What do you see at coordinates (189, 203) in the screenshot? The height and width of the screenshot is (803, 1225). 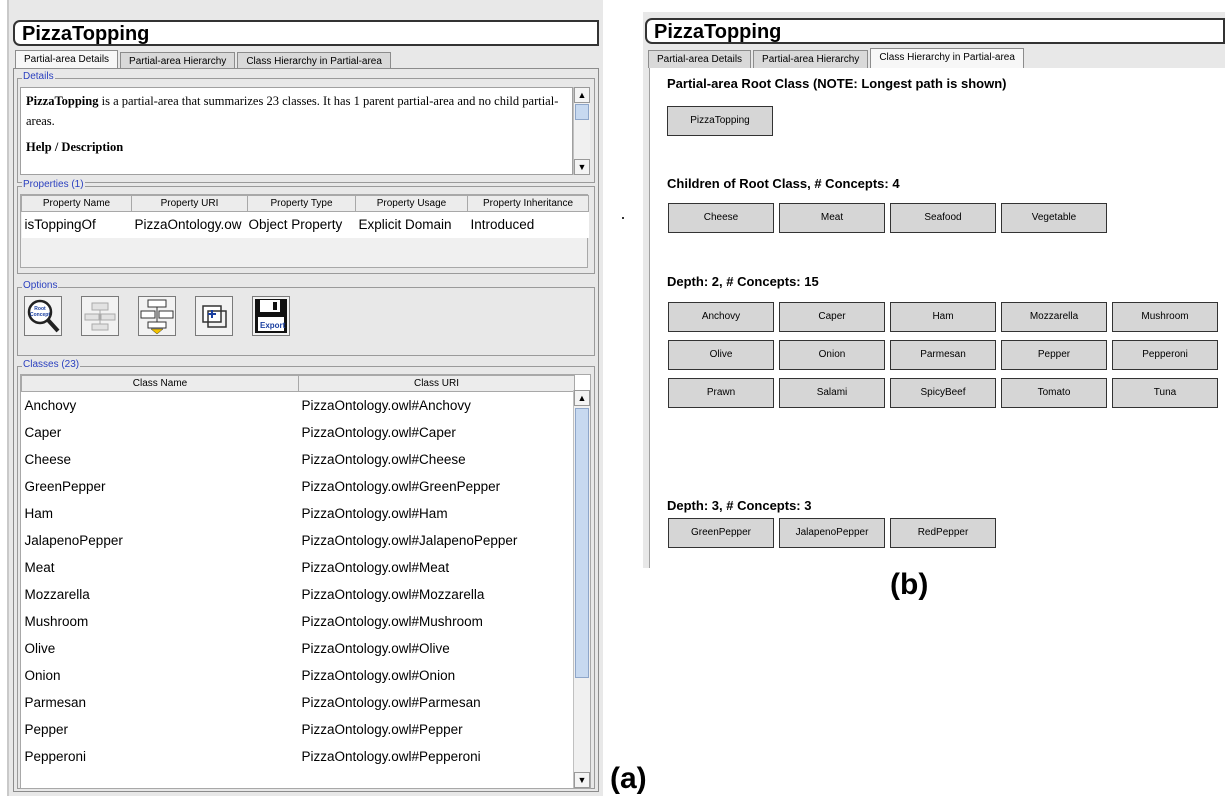 I see `col-property-uri: Property URI` at bounding box center [189, 203].